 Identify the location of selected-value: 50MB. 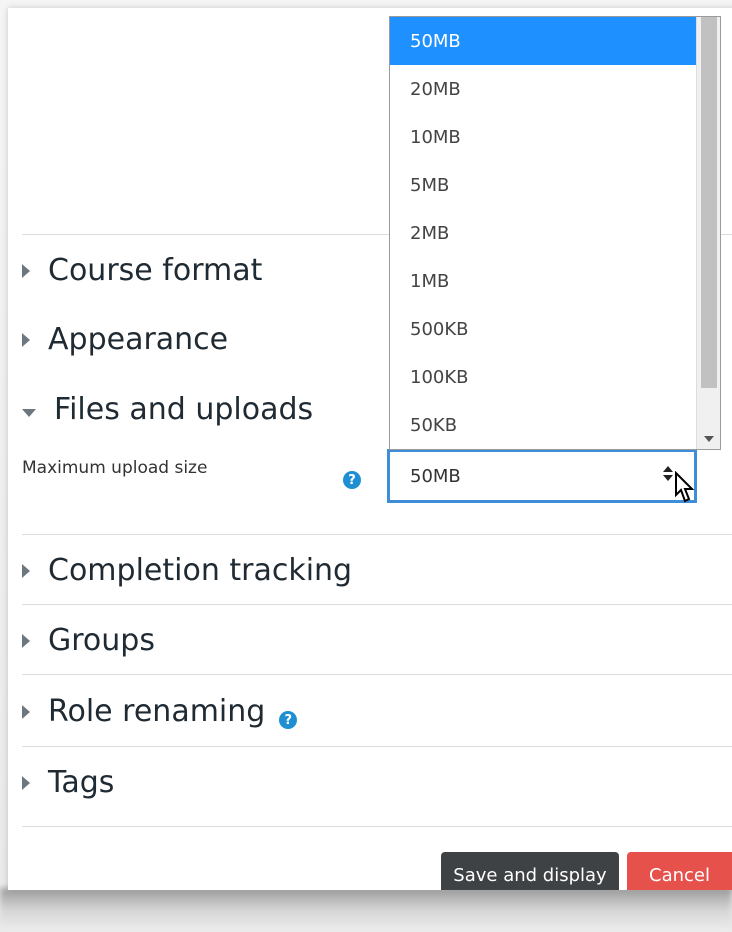
(435, 476).